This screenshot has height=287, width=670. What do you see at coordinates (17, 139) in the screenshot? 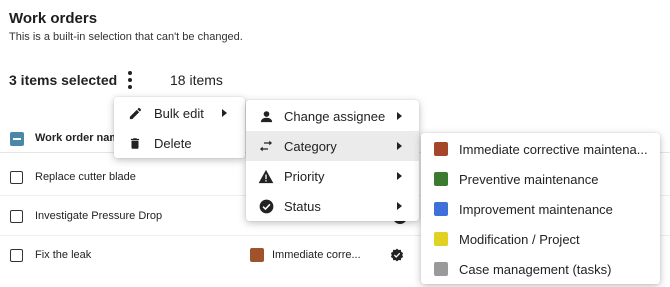
I see `select-all-checkbox` at bounding box center [17, 139].